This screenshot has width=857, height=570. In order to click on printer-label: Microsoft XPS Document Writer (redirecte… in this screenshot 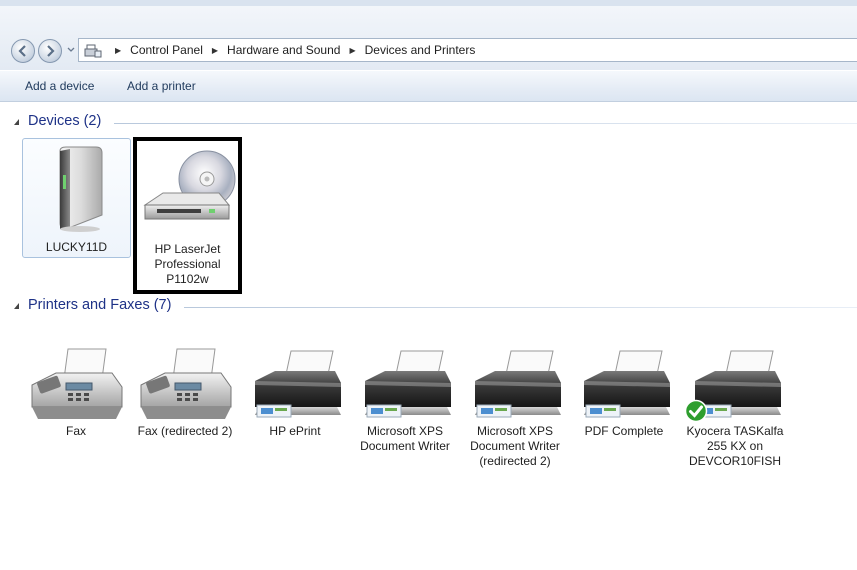, I will do `click(515, 446)`.